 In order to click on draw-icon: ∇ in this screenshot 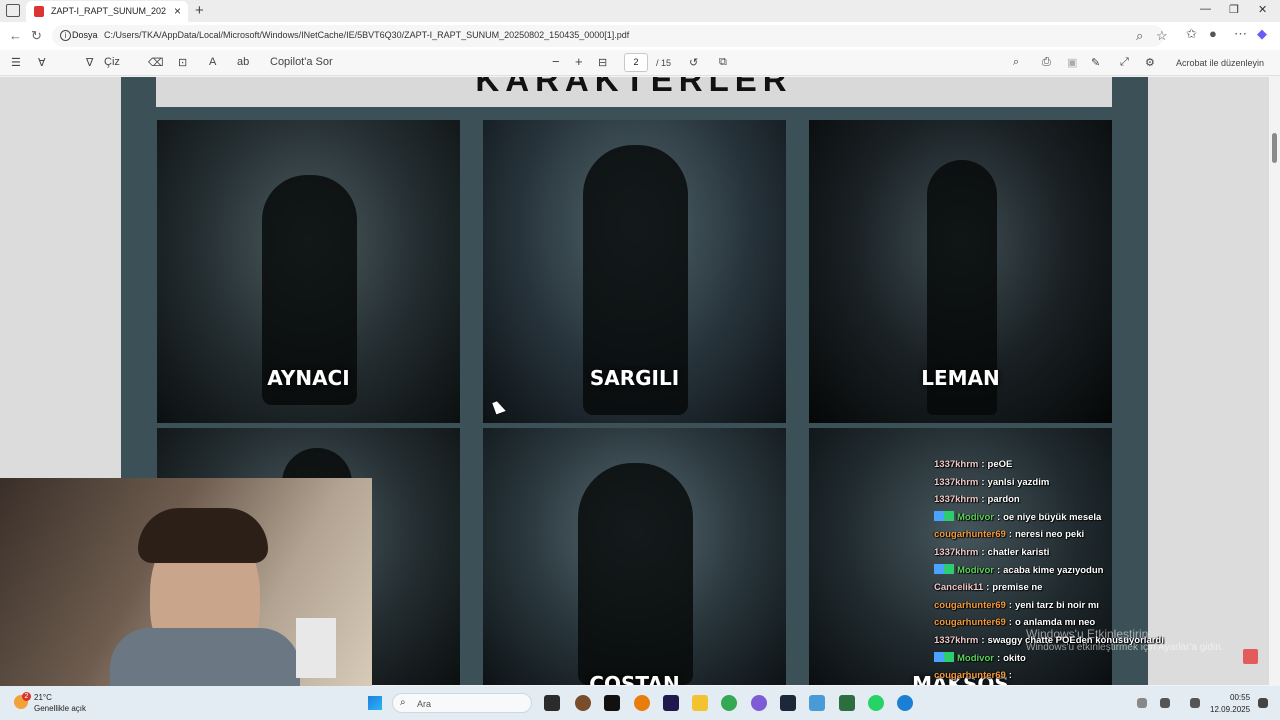, I will do `click(89, 62)`.